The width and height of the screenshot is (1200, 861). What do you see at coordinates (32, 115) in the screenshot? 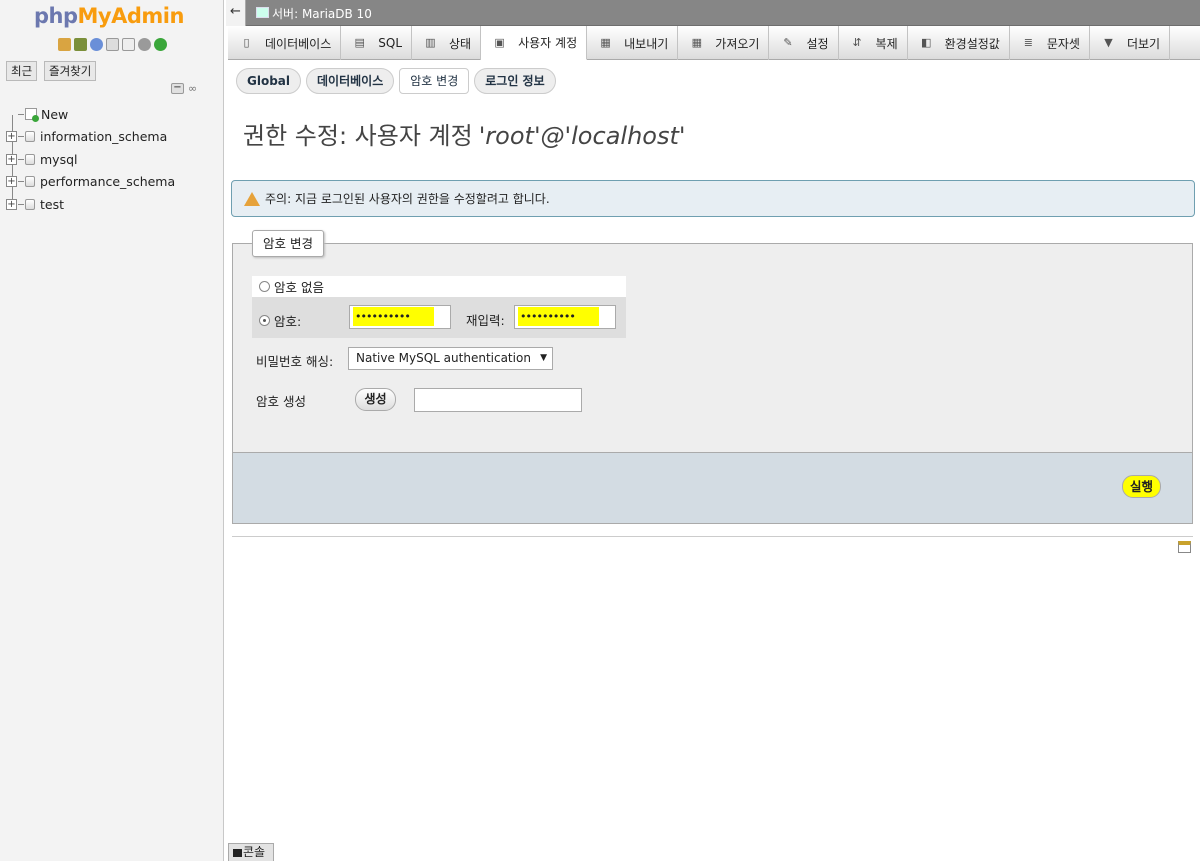
I see `new-database-icon` at bounding box center [32, 115].